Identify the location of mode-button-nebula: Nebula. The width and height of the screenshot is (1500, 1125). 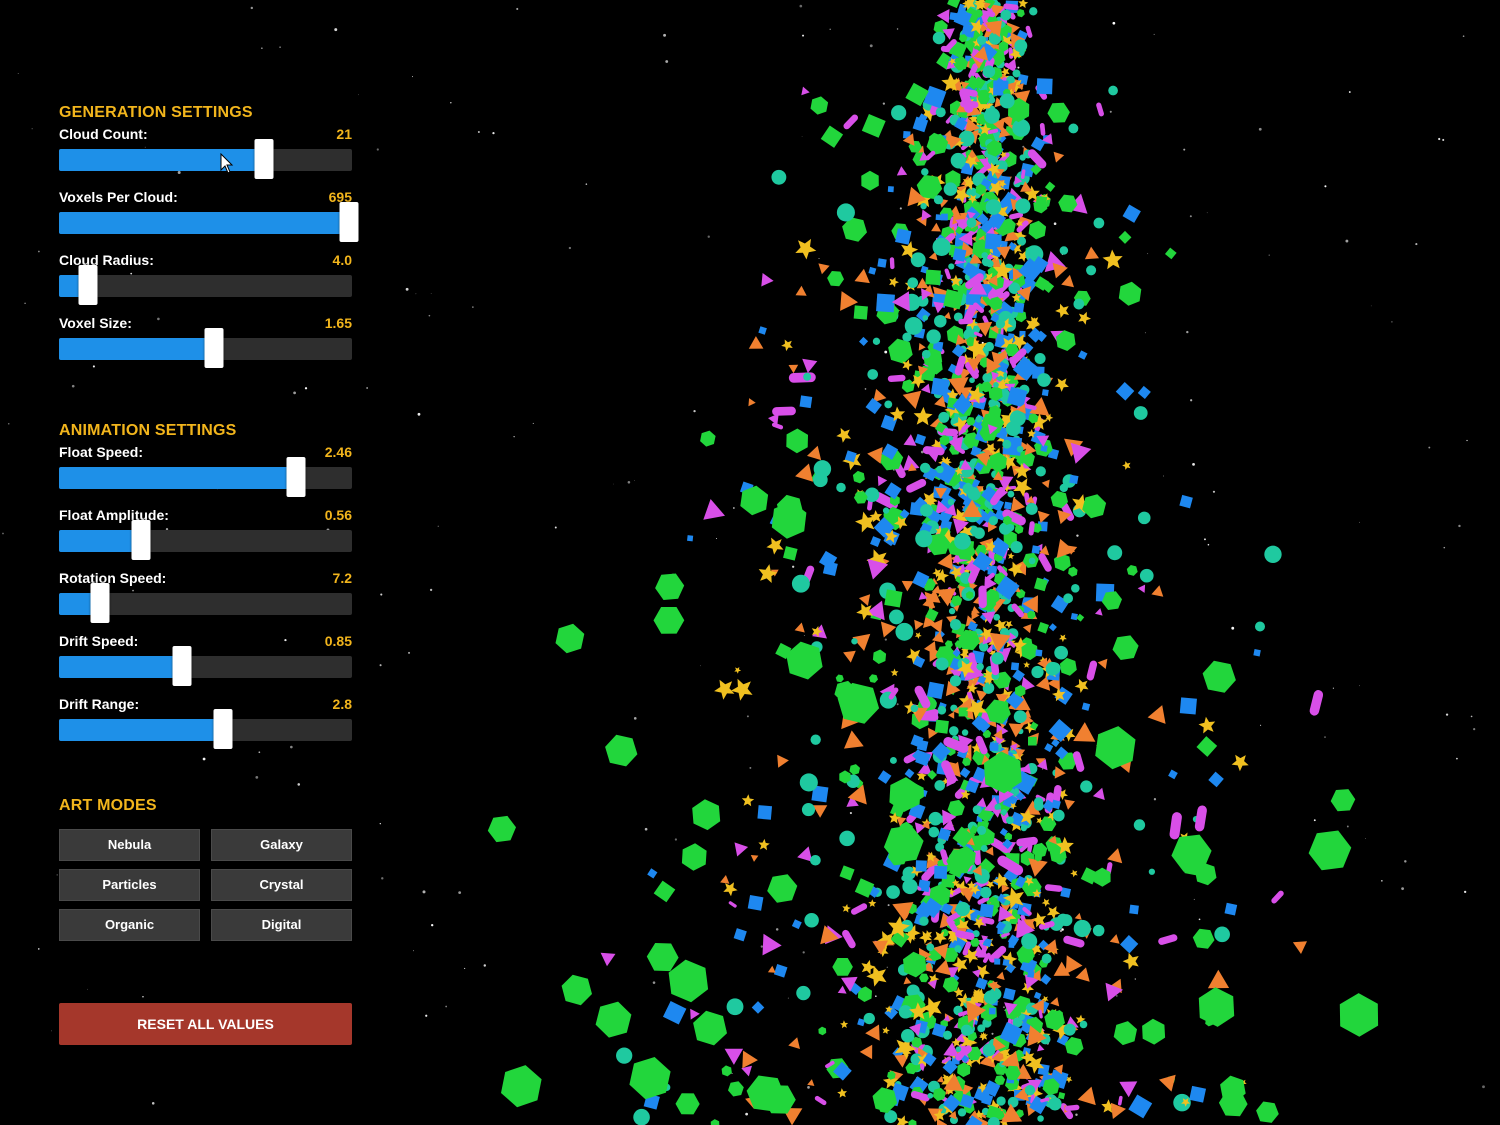
(129, 845).